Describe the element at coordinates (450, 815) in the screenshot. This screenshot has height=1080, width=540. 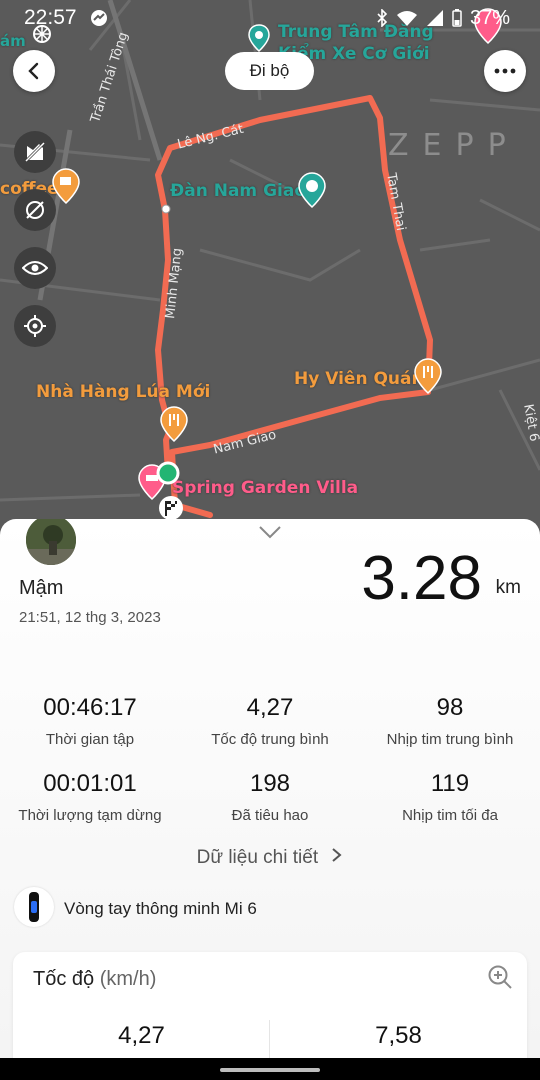
I see `stat-label: Nhịp tim tối đa` at that location.